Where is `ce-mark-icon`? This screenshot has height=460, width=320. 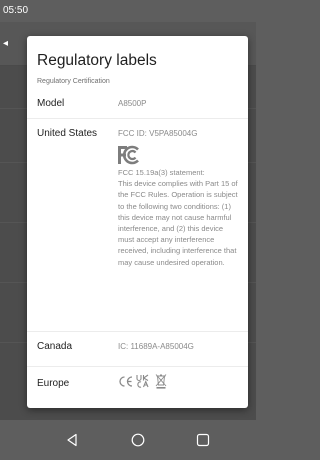
ce-mark-icon is located at coordinates (126, 381).